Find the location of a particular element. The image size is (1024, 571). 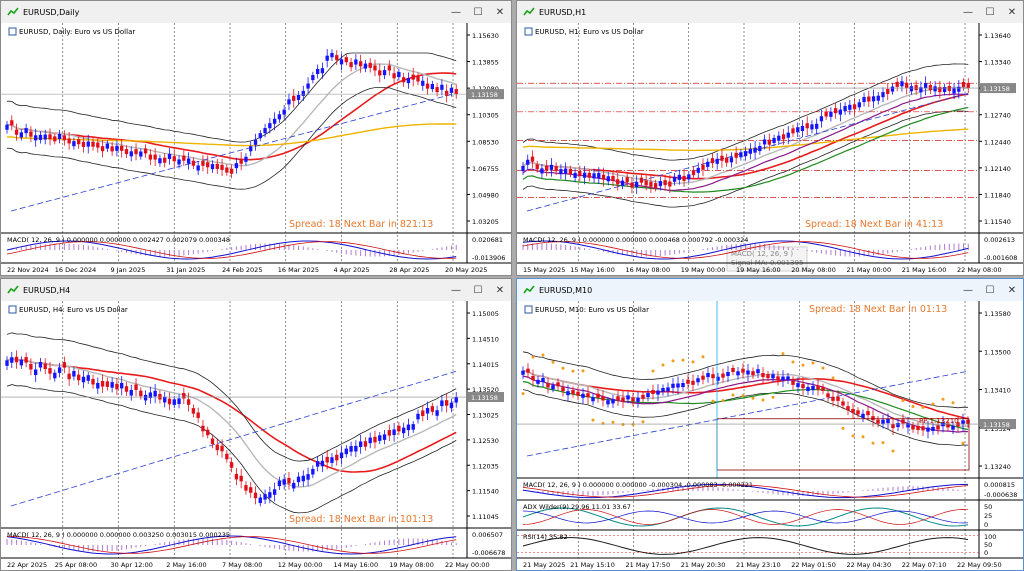

indicator-label: RSI(14) 35.82 is located at coordinates (545, 537).